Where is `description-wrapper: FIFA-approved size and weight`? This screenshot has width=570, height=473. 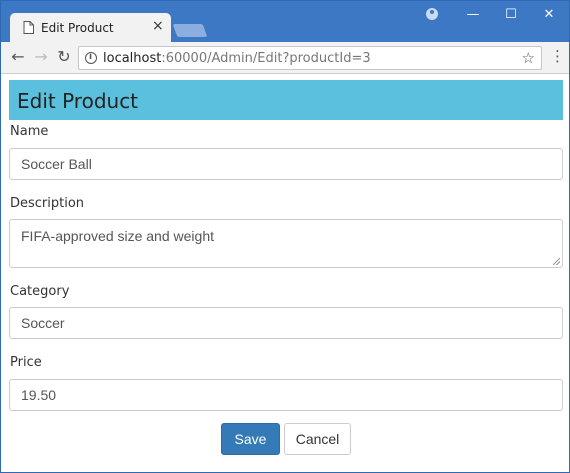
description-wrapper: FIFA-approved size and weight is located at coordinates (285, 243).